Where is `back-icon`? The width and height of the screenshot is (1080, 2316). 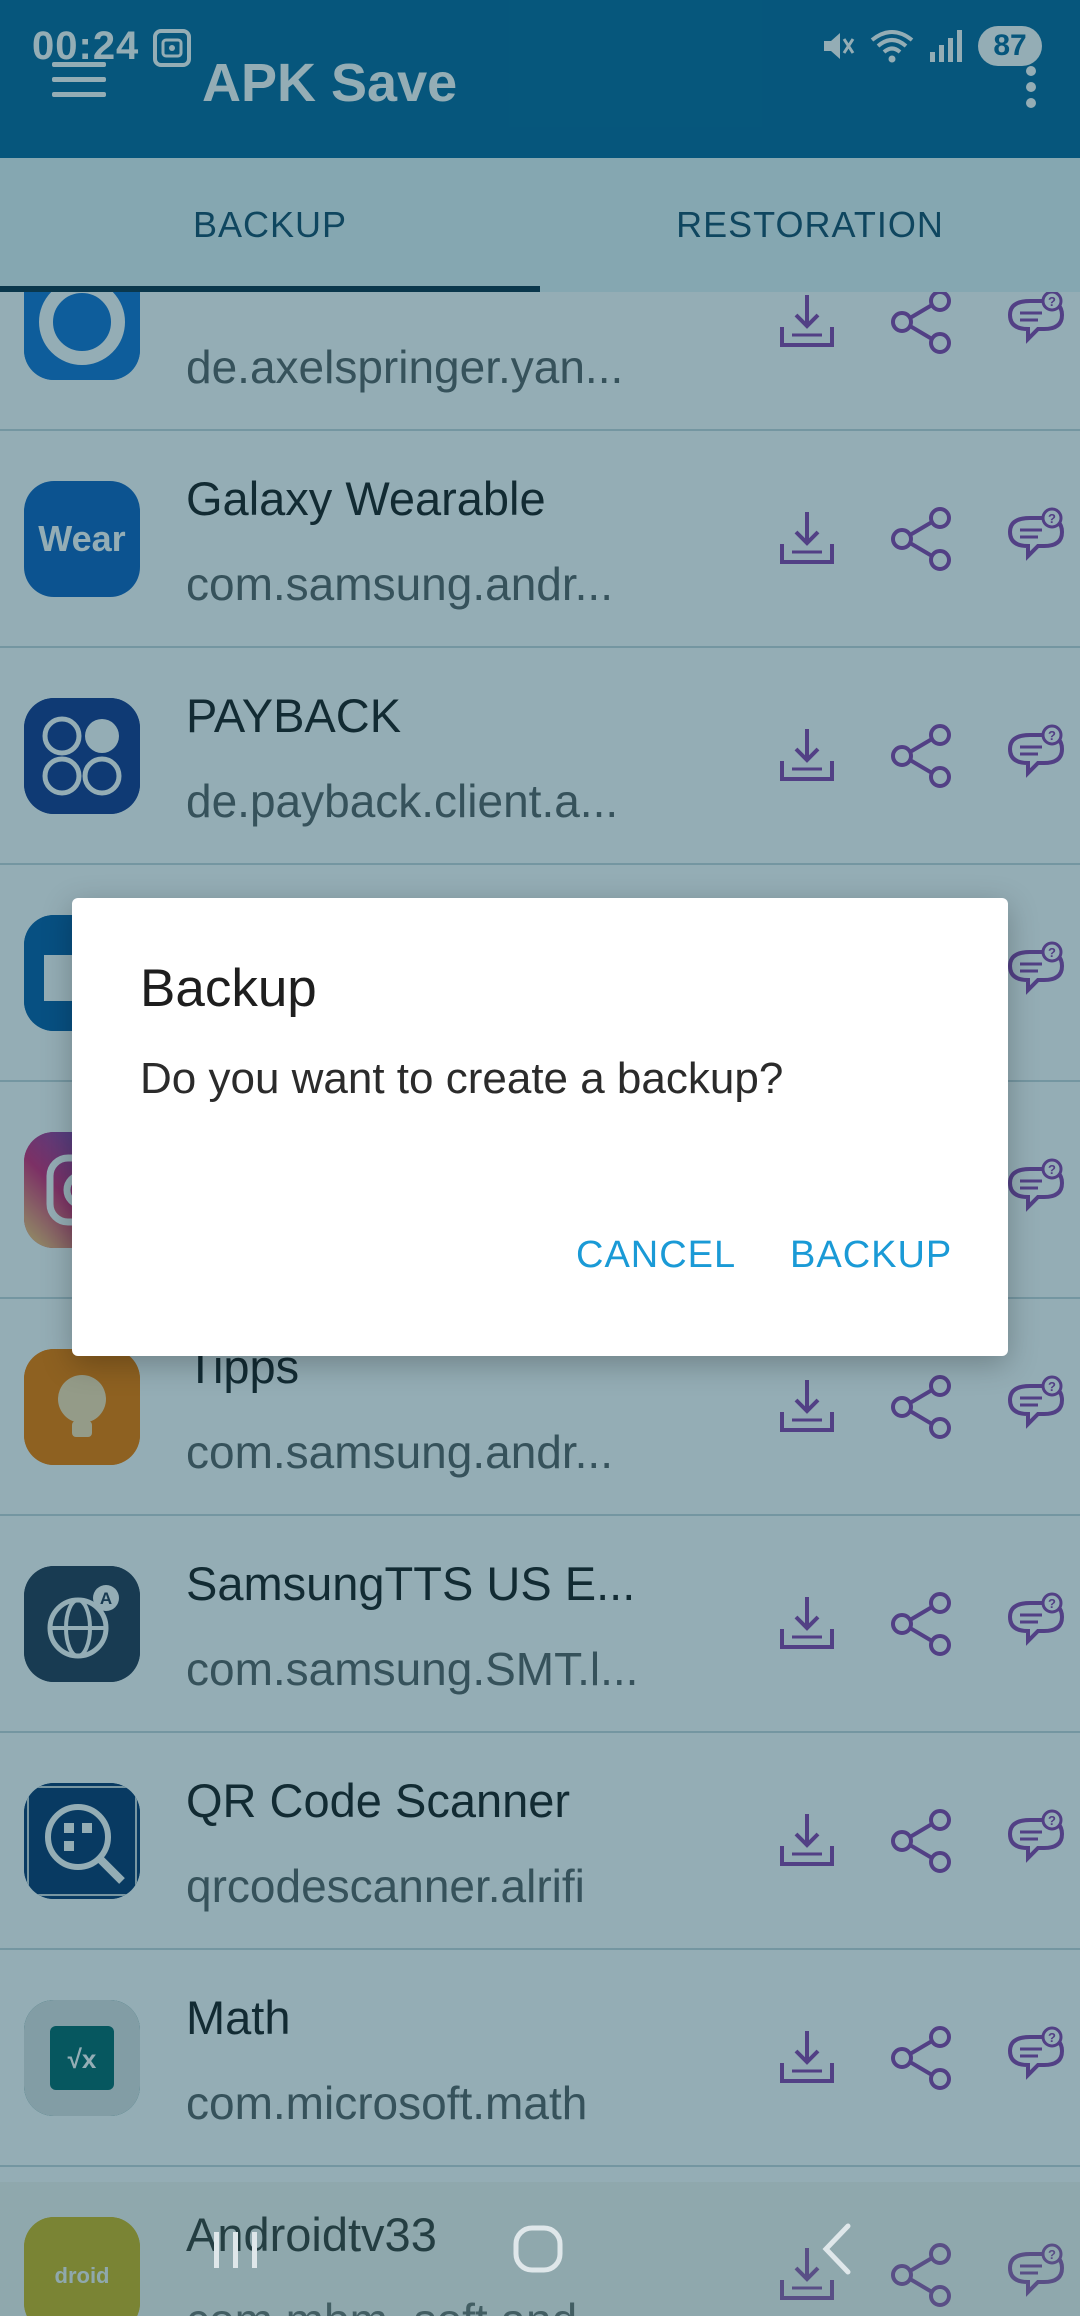
back-icon is located at coordinates (840, 2249).